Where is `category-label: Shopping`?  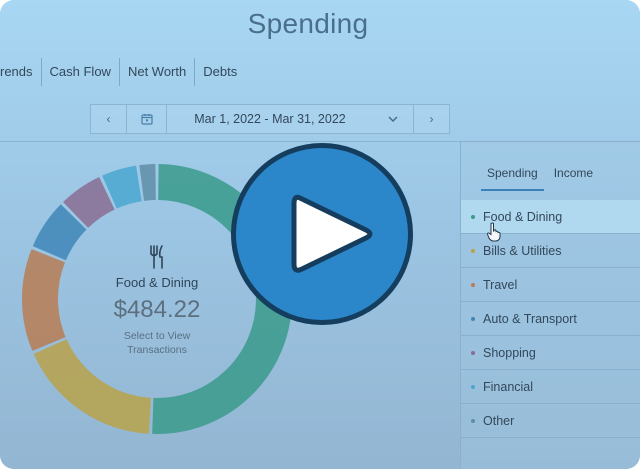
category-label: Shopping is located at coordinates (509, 352).